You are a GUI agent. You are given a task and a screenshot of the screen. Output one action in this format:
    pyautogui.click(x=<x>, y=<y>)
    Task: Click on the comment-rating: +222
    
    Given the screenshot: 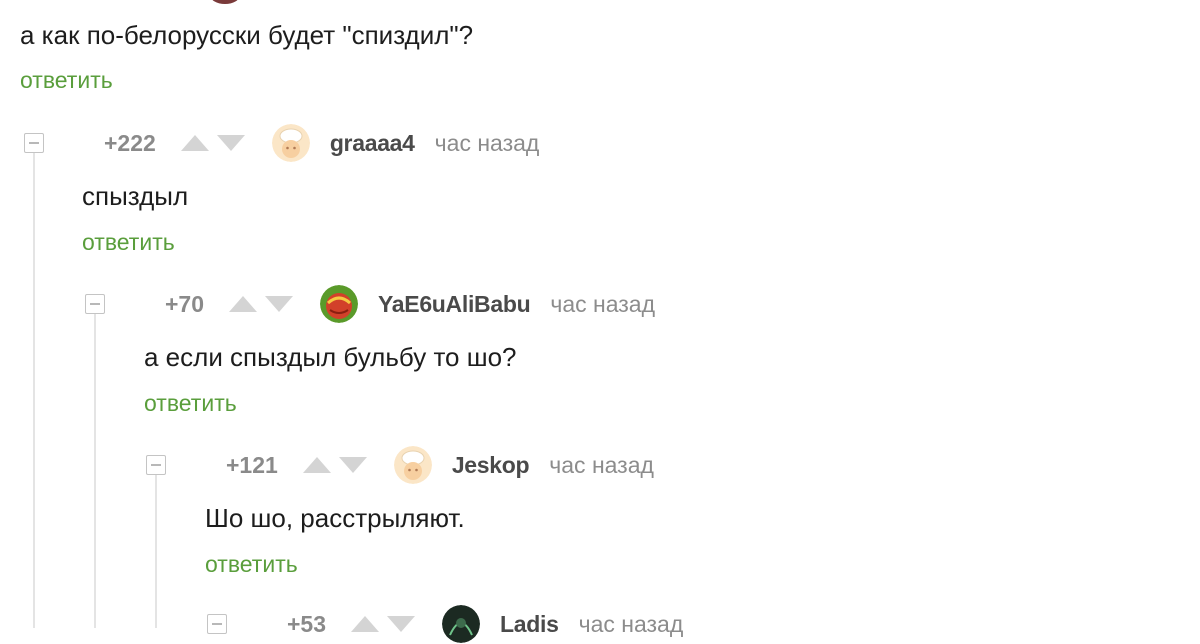 What is the action you would take?
    pyautogui.click(x=130, y=142)
    